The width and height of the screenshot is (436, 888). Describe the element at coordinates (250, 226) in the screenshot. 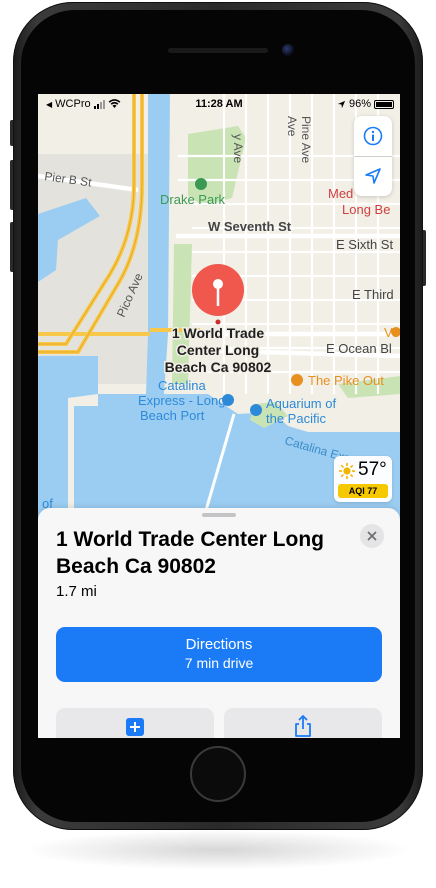

I see `street-label-w-seventh: W Seventh St` at that location.